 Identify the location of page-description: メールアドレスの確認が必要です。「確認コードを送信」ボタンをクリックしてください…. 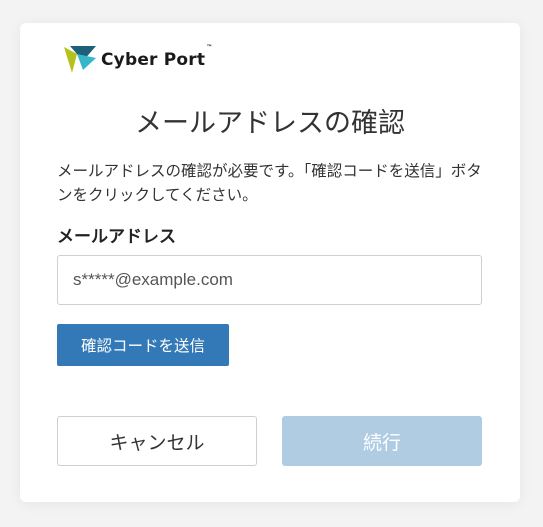
(269, 183).